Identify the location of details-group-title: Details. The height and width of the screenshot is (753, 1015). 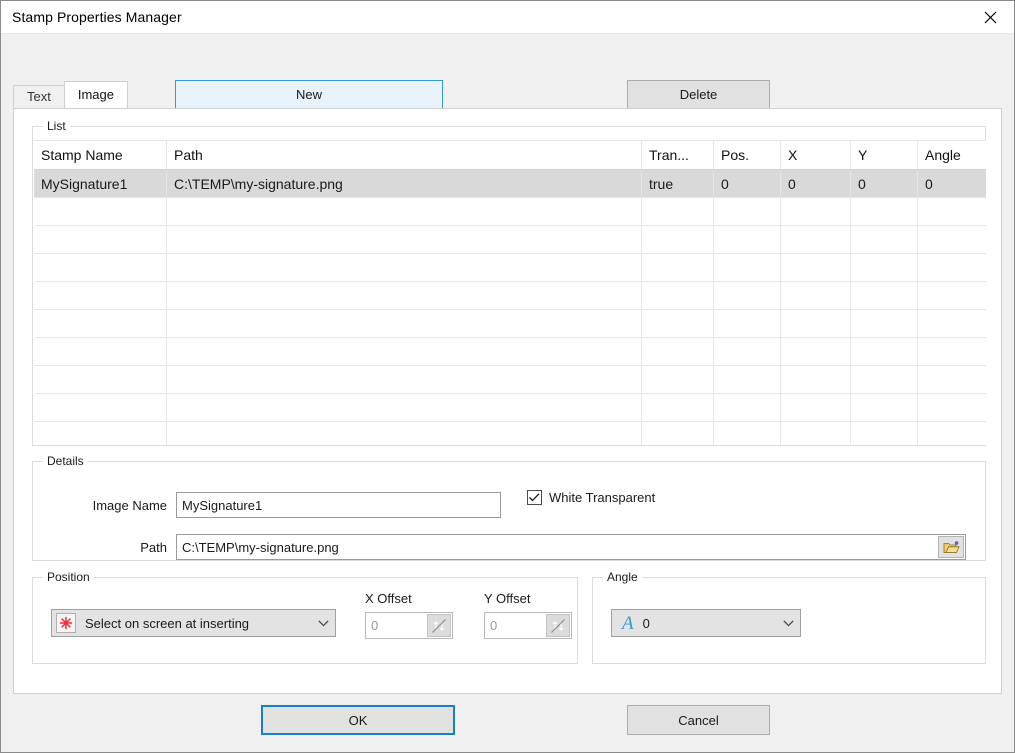
(65, 461).